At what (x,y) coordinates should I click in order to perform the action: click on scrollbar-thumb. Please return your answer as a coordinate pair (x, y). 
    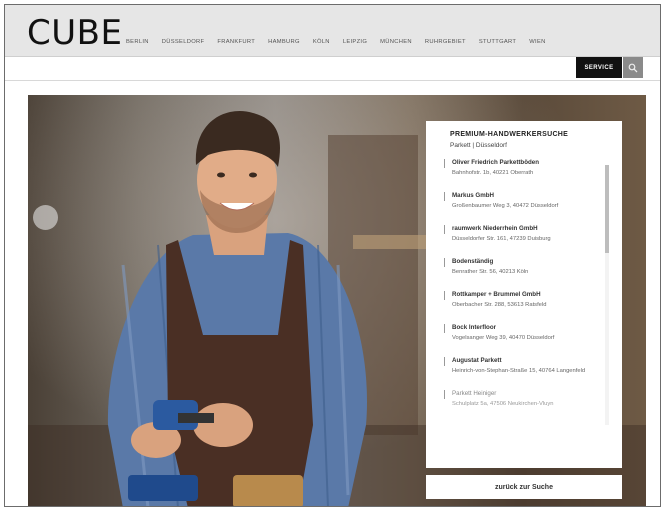
    Looking at the image, I should click on (607, 209).